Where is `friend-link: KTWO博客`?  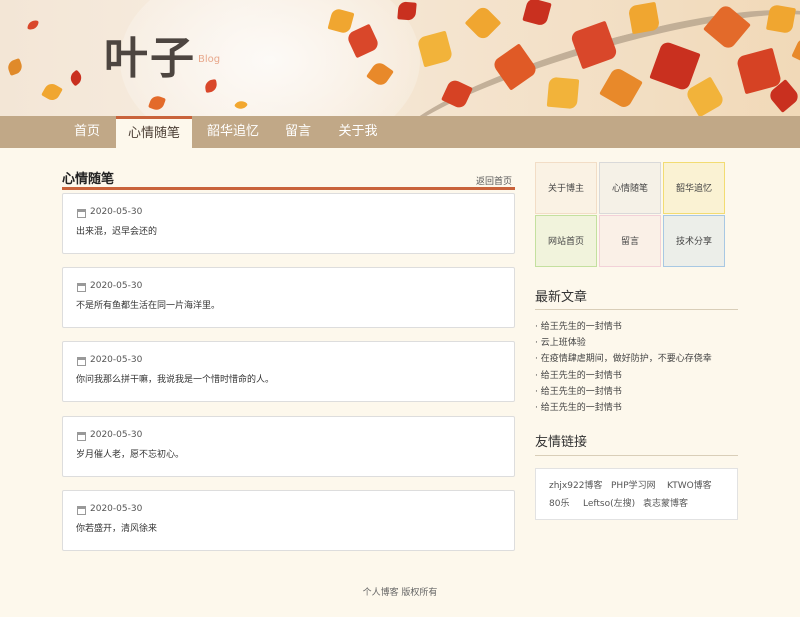
friend-link: KTWO博客 is located at coordinates (689, 484).